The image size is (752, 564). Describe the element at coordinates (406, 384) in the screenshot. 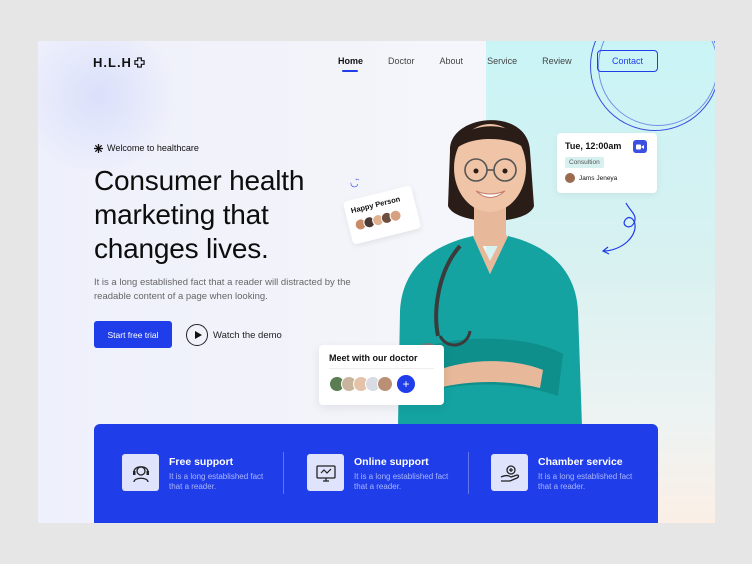

I see `add-doctor-button: +` at that location.